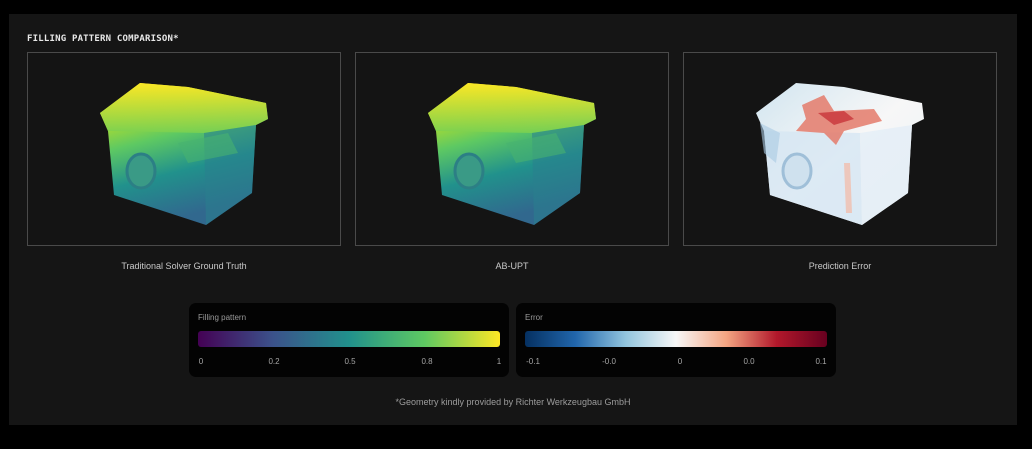  I want to click on ab-upt-caption: AB-UPT, so click(512, 266).